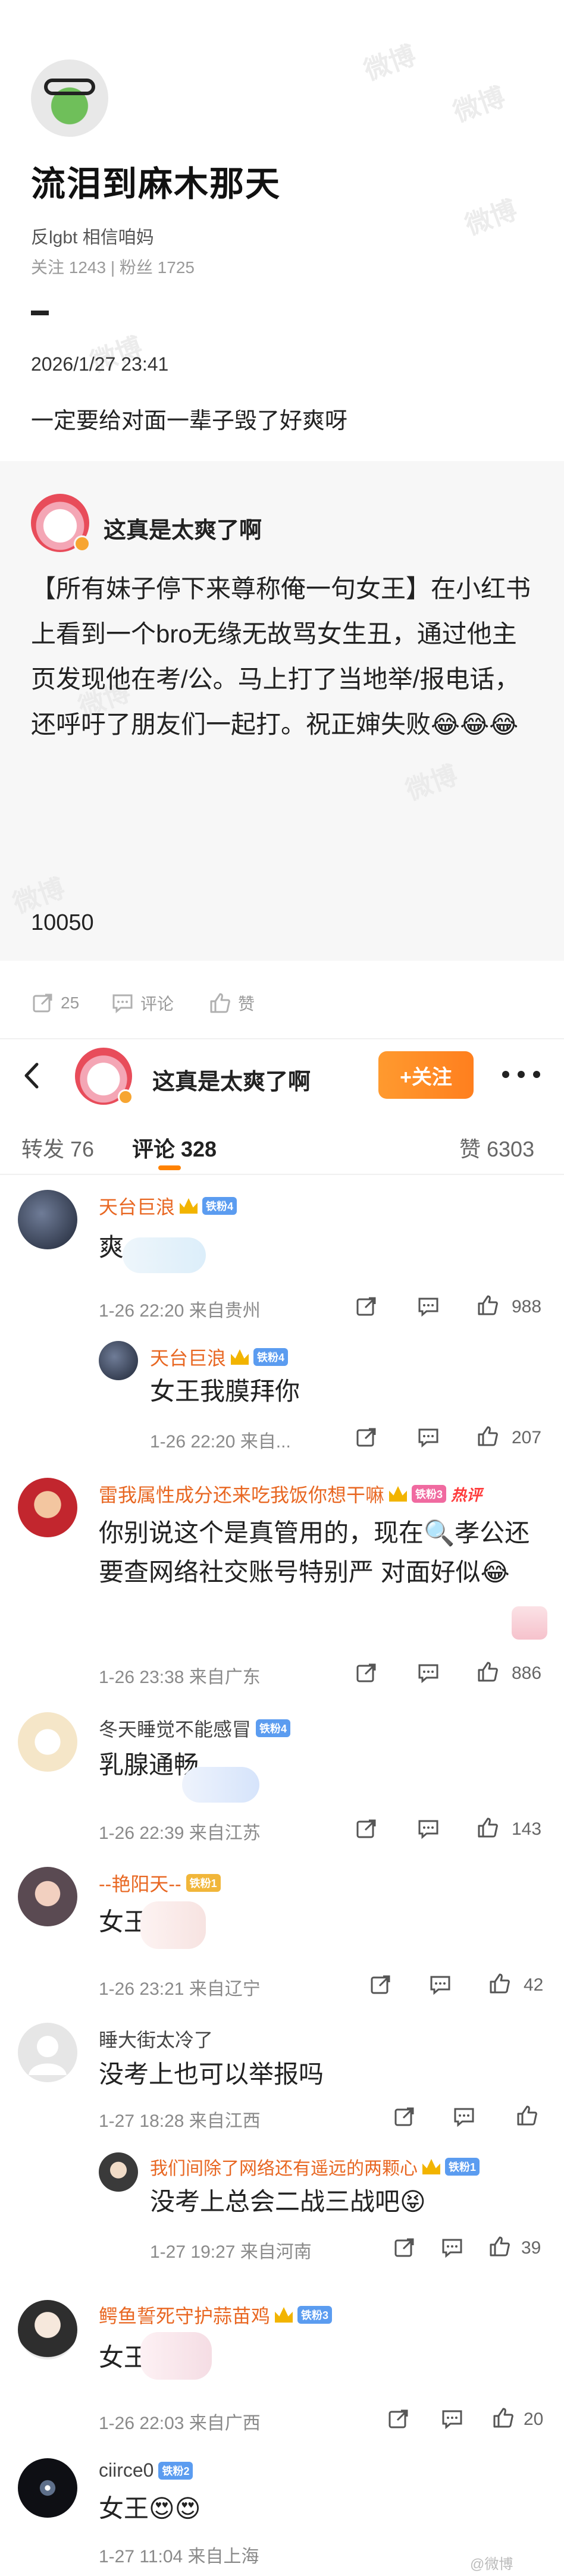 The width and height of the screenshot is (564, 2576). I want to click on comment-meta: 1-27 18:28 来自江西, so click(180, 2121).